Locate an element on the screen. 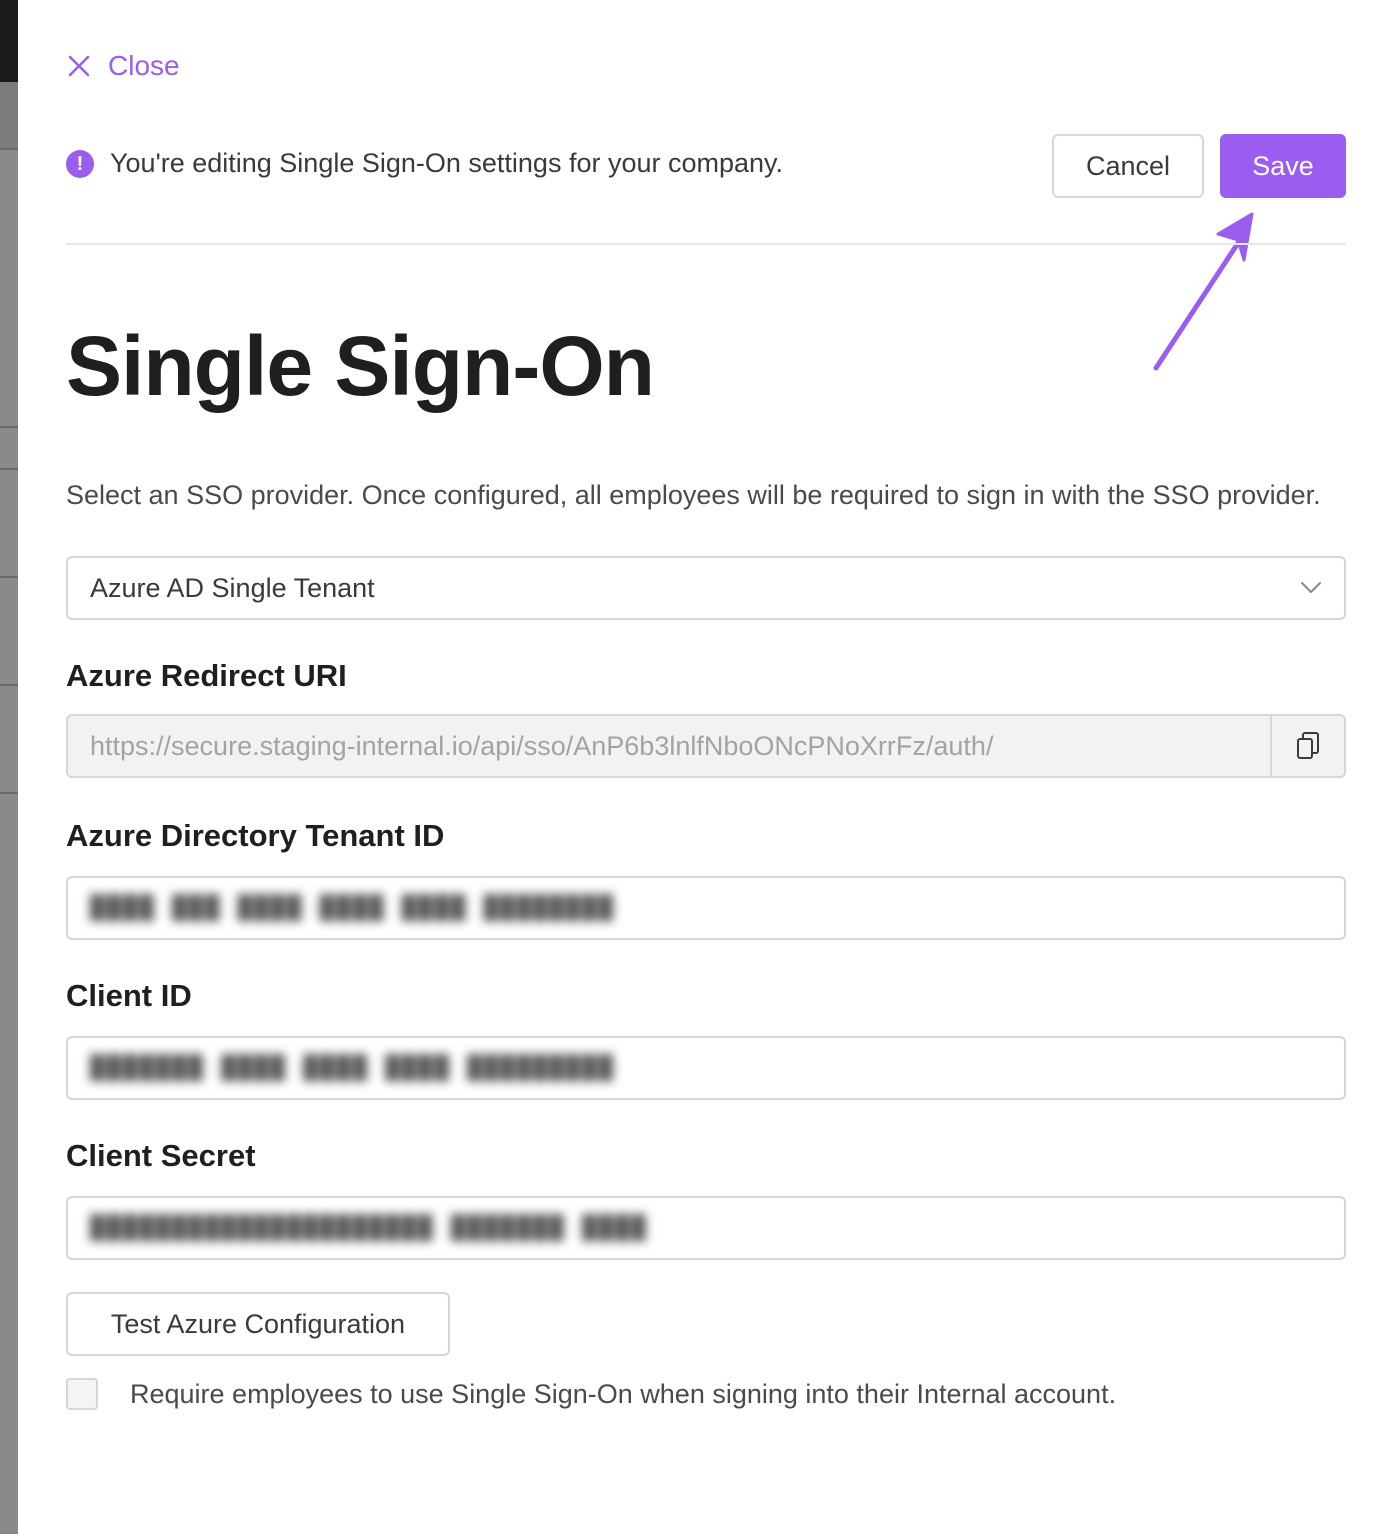  require-sso-checkbox is located at coordinates (82, 1394).